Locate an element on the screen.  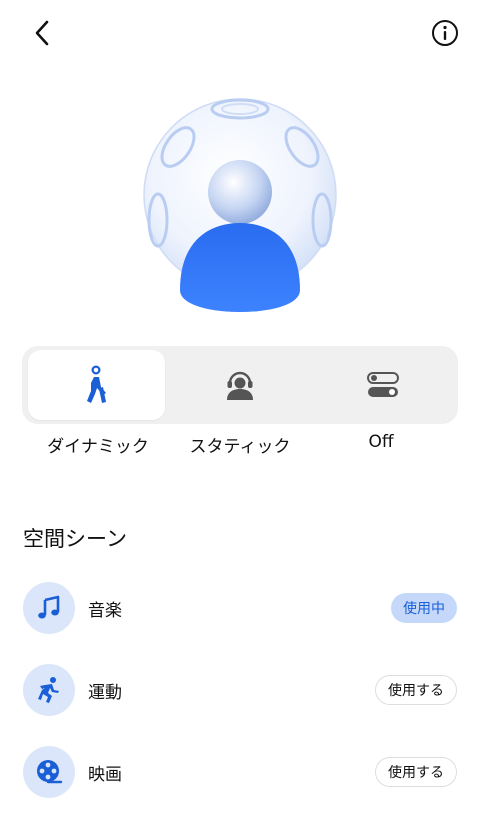
scene-status-in-use: 使用中 is located at coordinates (424, 608).